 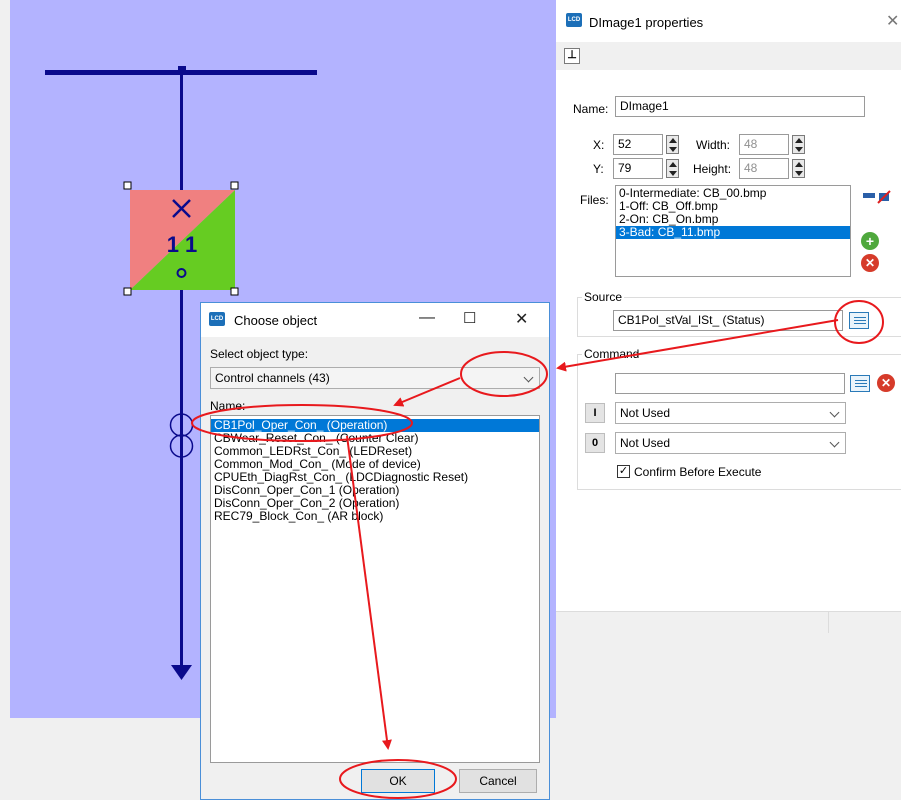 I want to click on input-indicator: I, so click(x=595, y=413).